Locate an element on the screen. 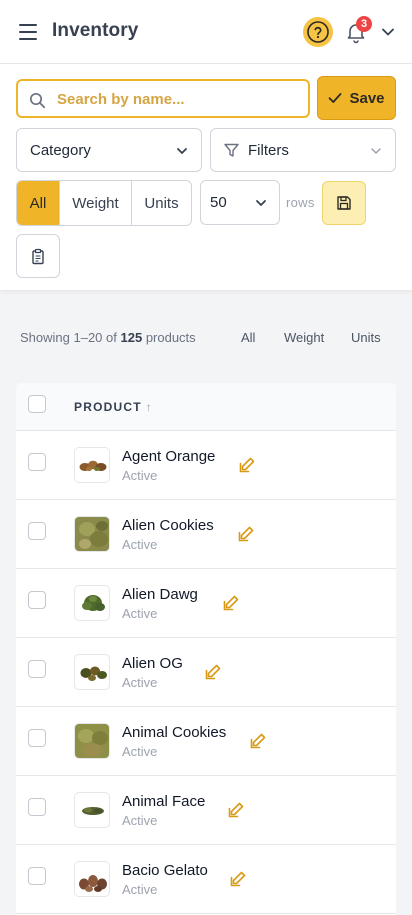 Image resolution: width=412 pixels, height=915 pixels. funnel-icon is located at coordinates (231, 150).